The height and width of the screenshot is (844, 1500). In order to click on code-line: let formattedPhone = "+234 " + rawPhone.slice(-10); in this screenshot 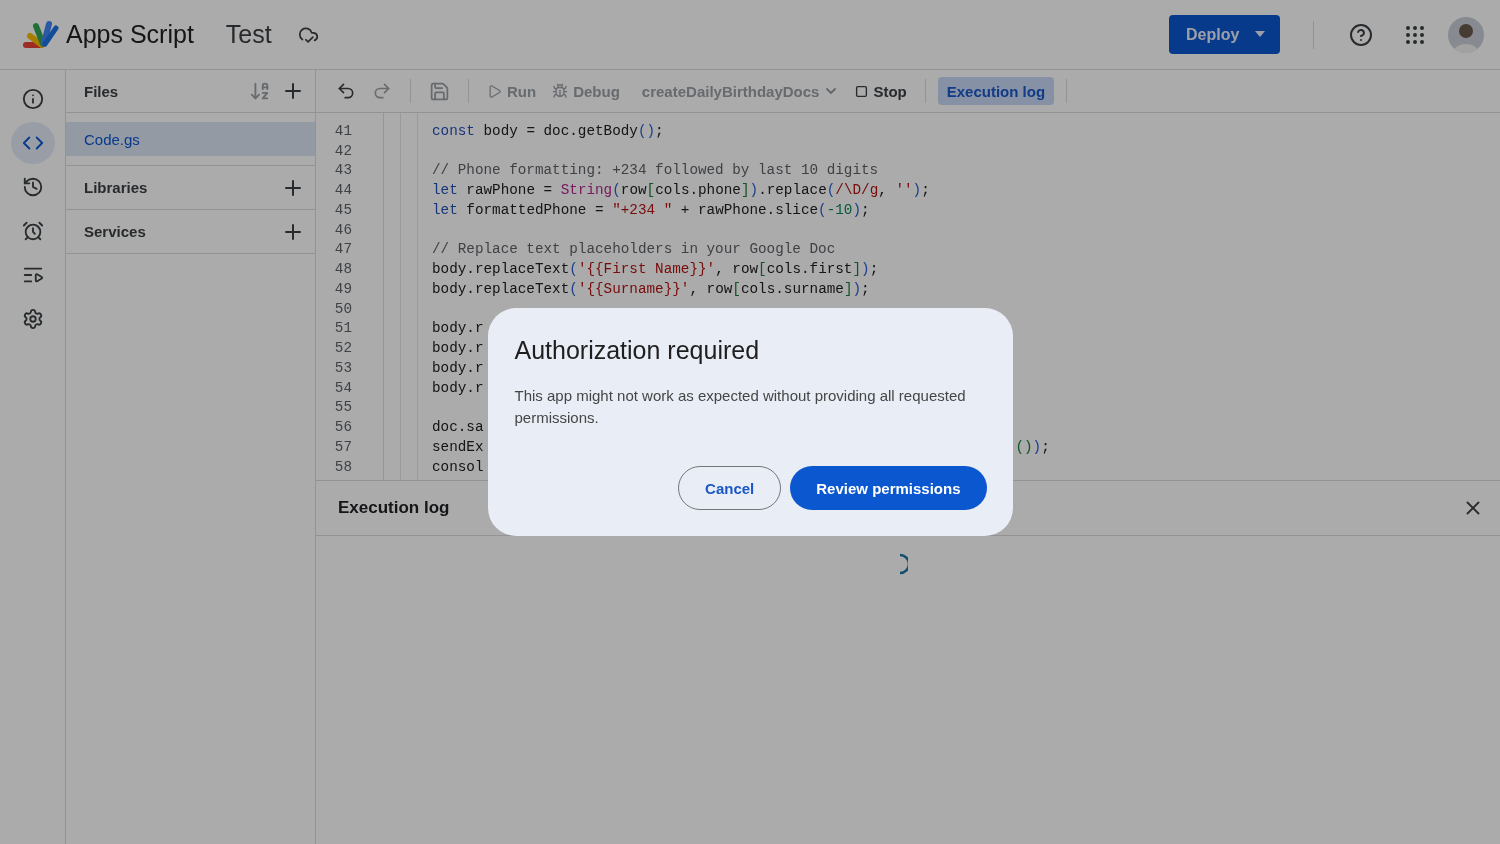, I will do `click(651, 209)`.